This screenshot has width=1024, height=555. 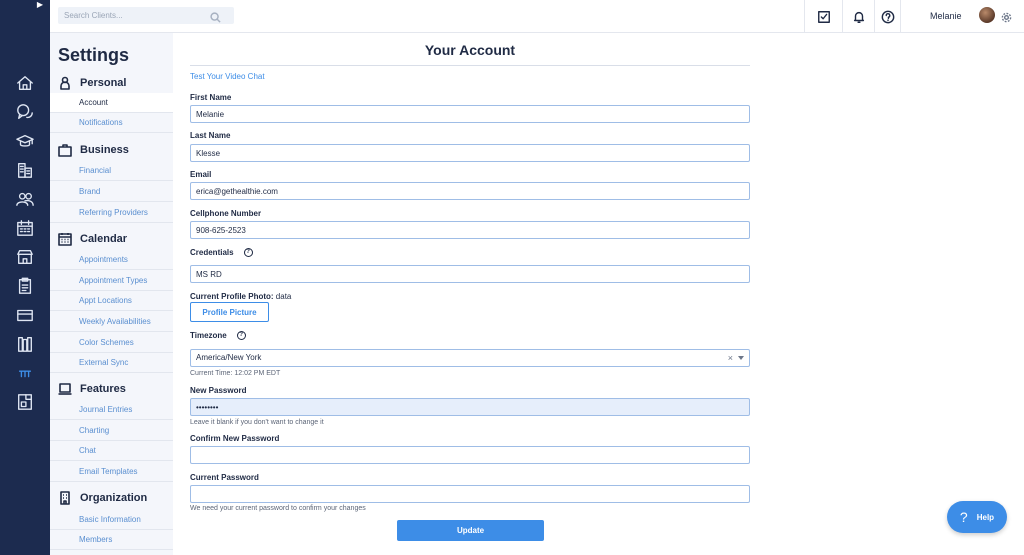 What do you see at coordinates (93, 150) in the screenshot?
I see `section-business: Business` at bounding box center [93, 150].